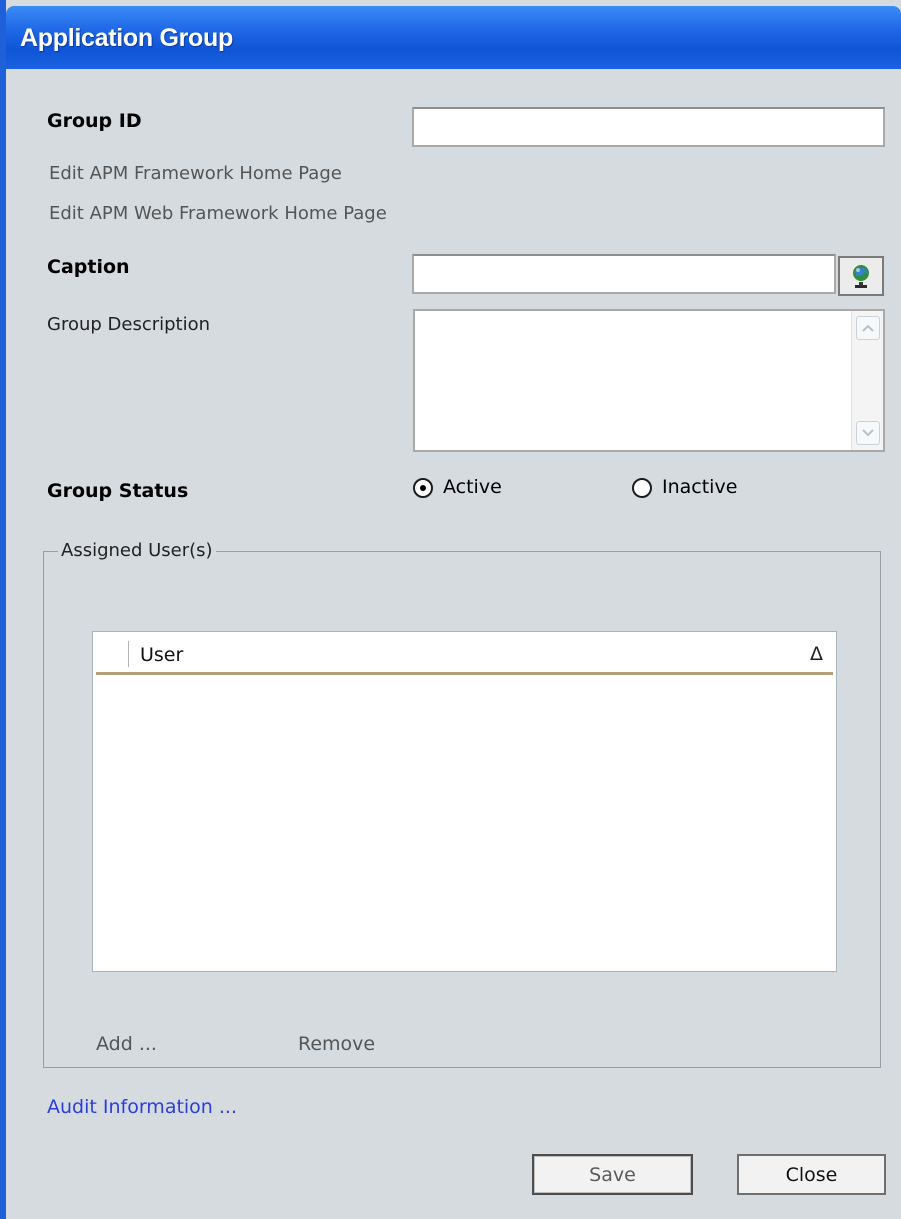 The width and height of the screenshot is (901, 1219). I want to click on globe-icon, so click(861, 276).